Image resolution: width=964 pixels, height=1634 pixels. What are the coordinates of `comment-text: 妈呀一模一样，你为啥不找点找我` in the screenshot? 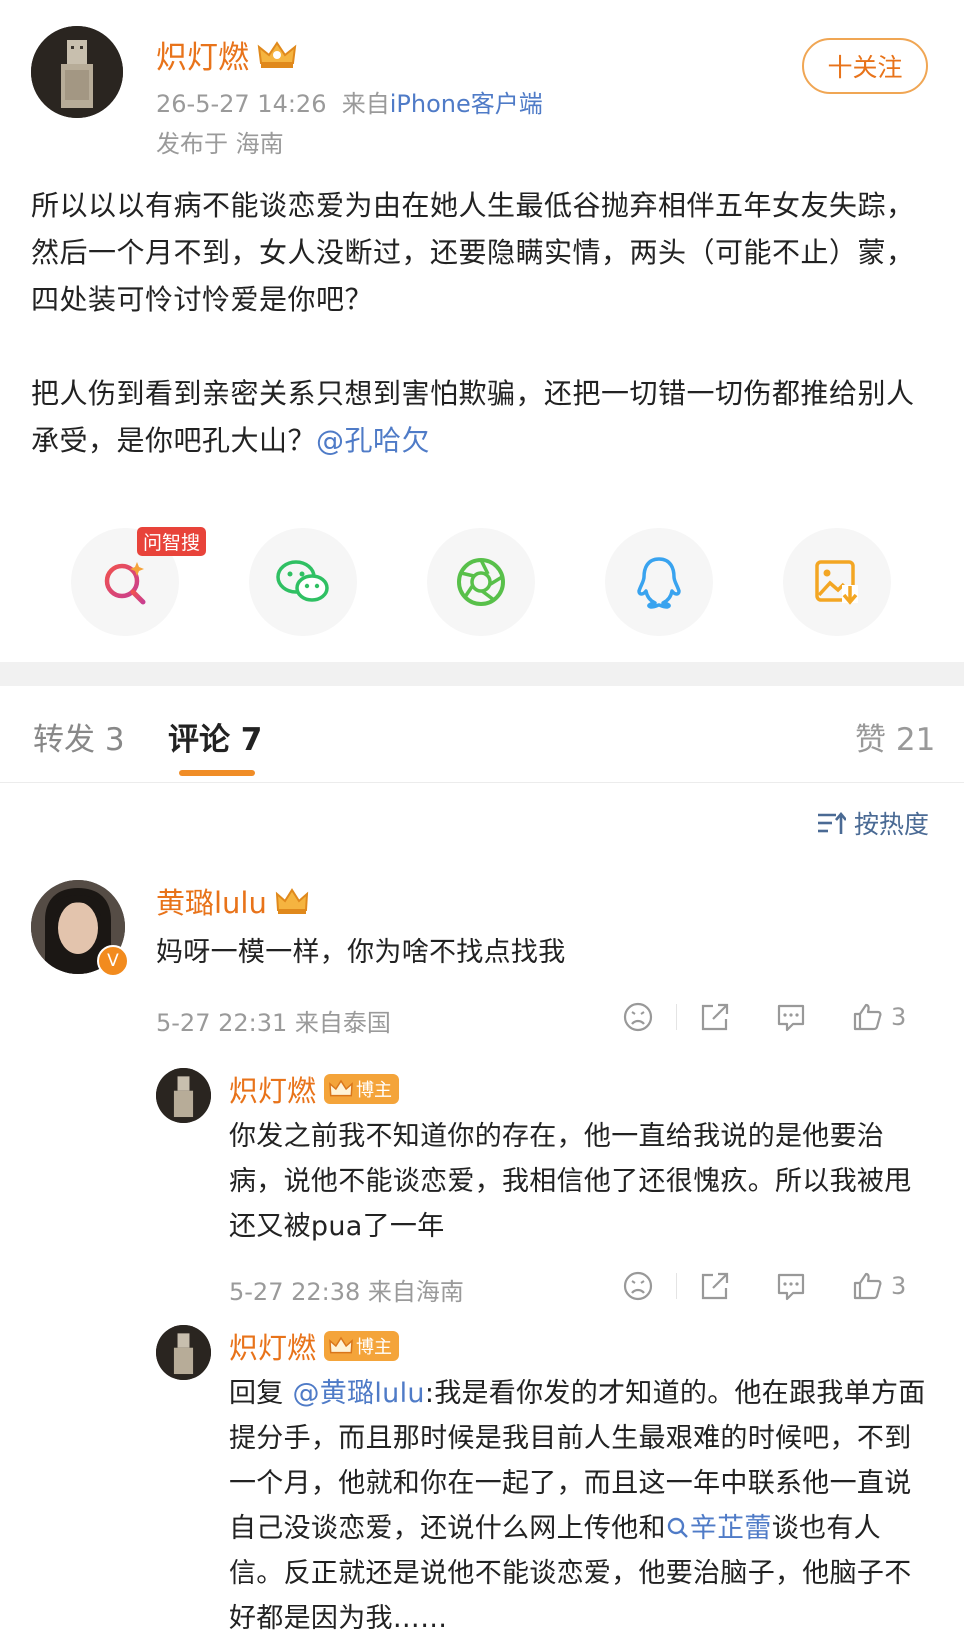 It's located at (361, 952).